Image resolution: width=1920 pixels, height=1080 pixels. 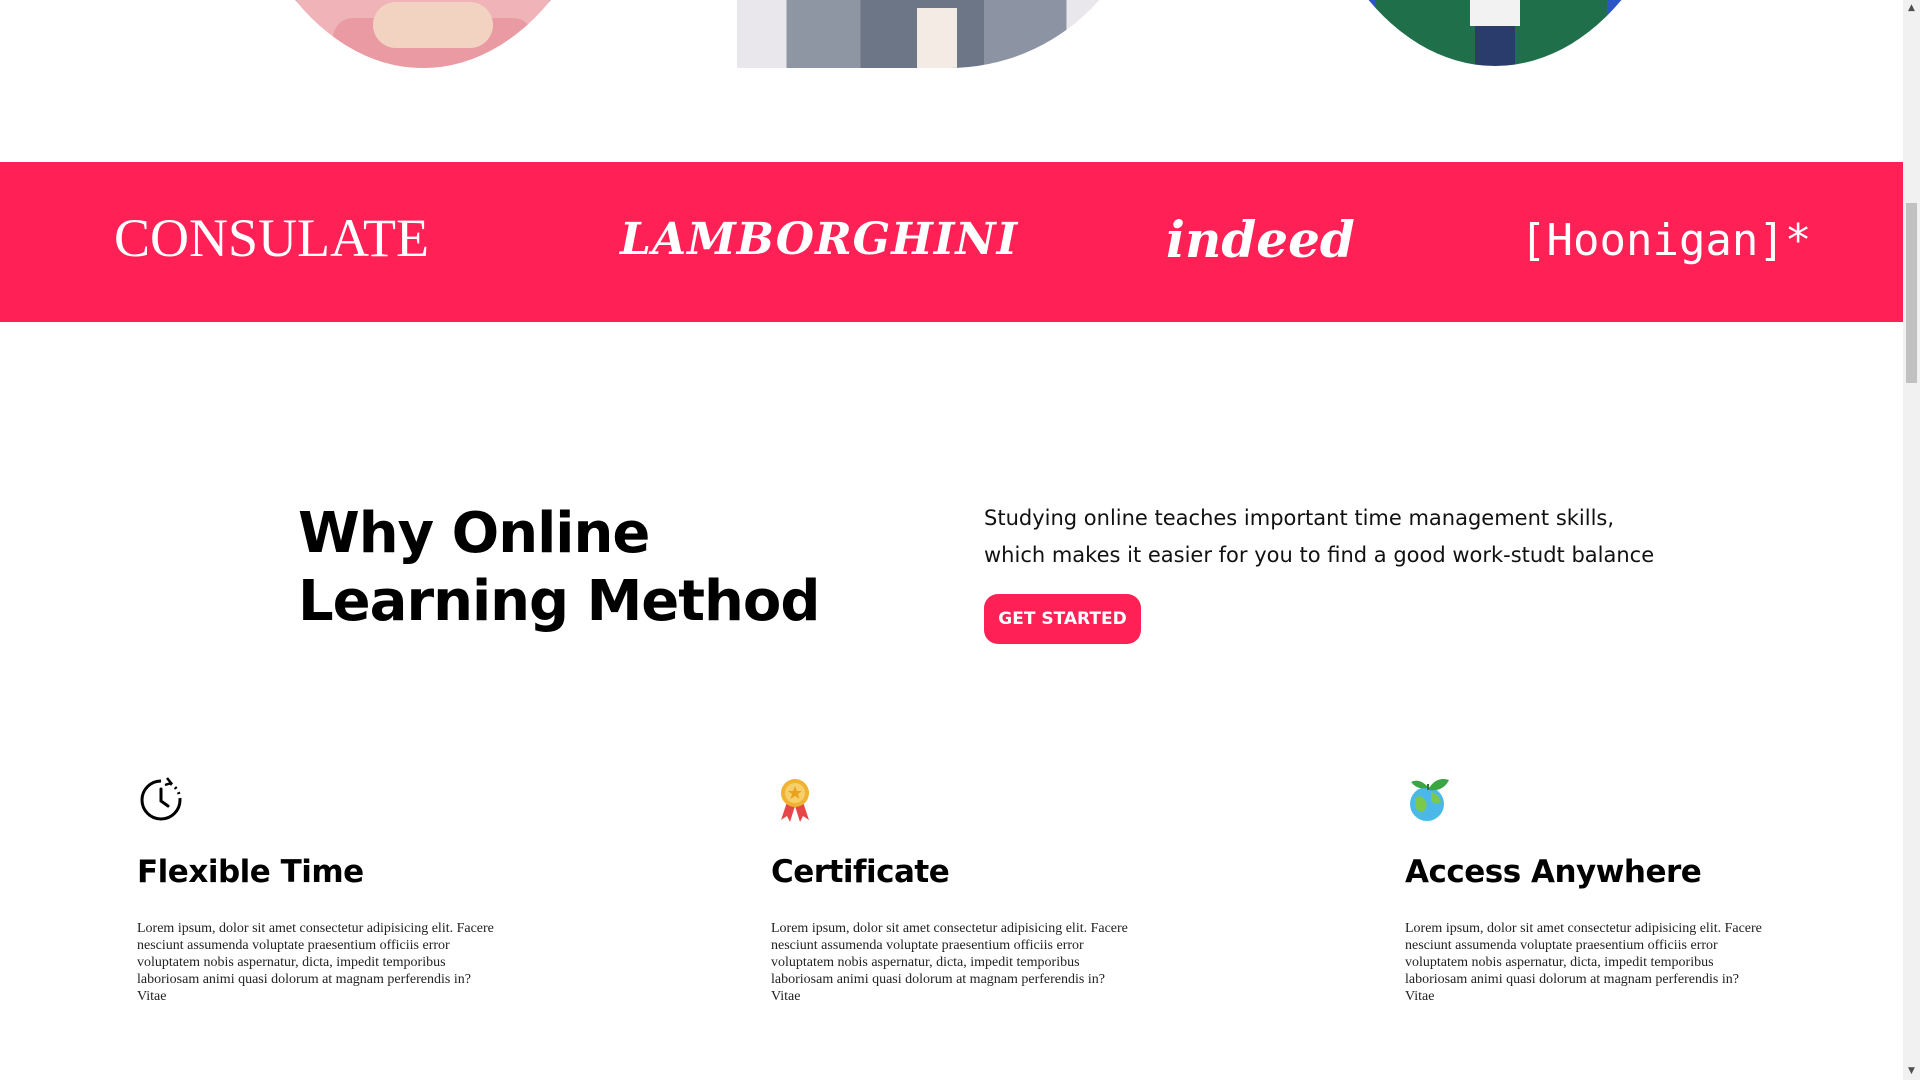 What do you see at coordinates (860, 872) in the screenshot?
I see `feature-title: Certificate` at bounding box center [860, 872].